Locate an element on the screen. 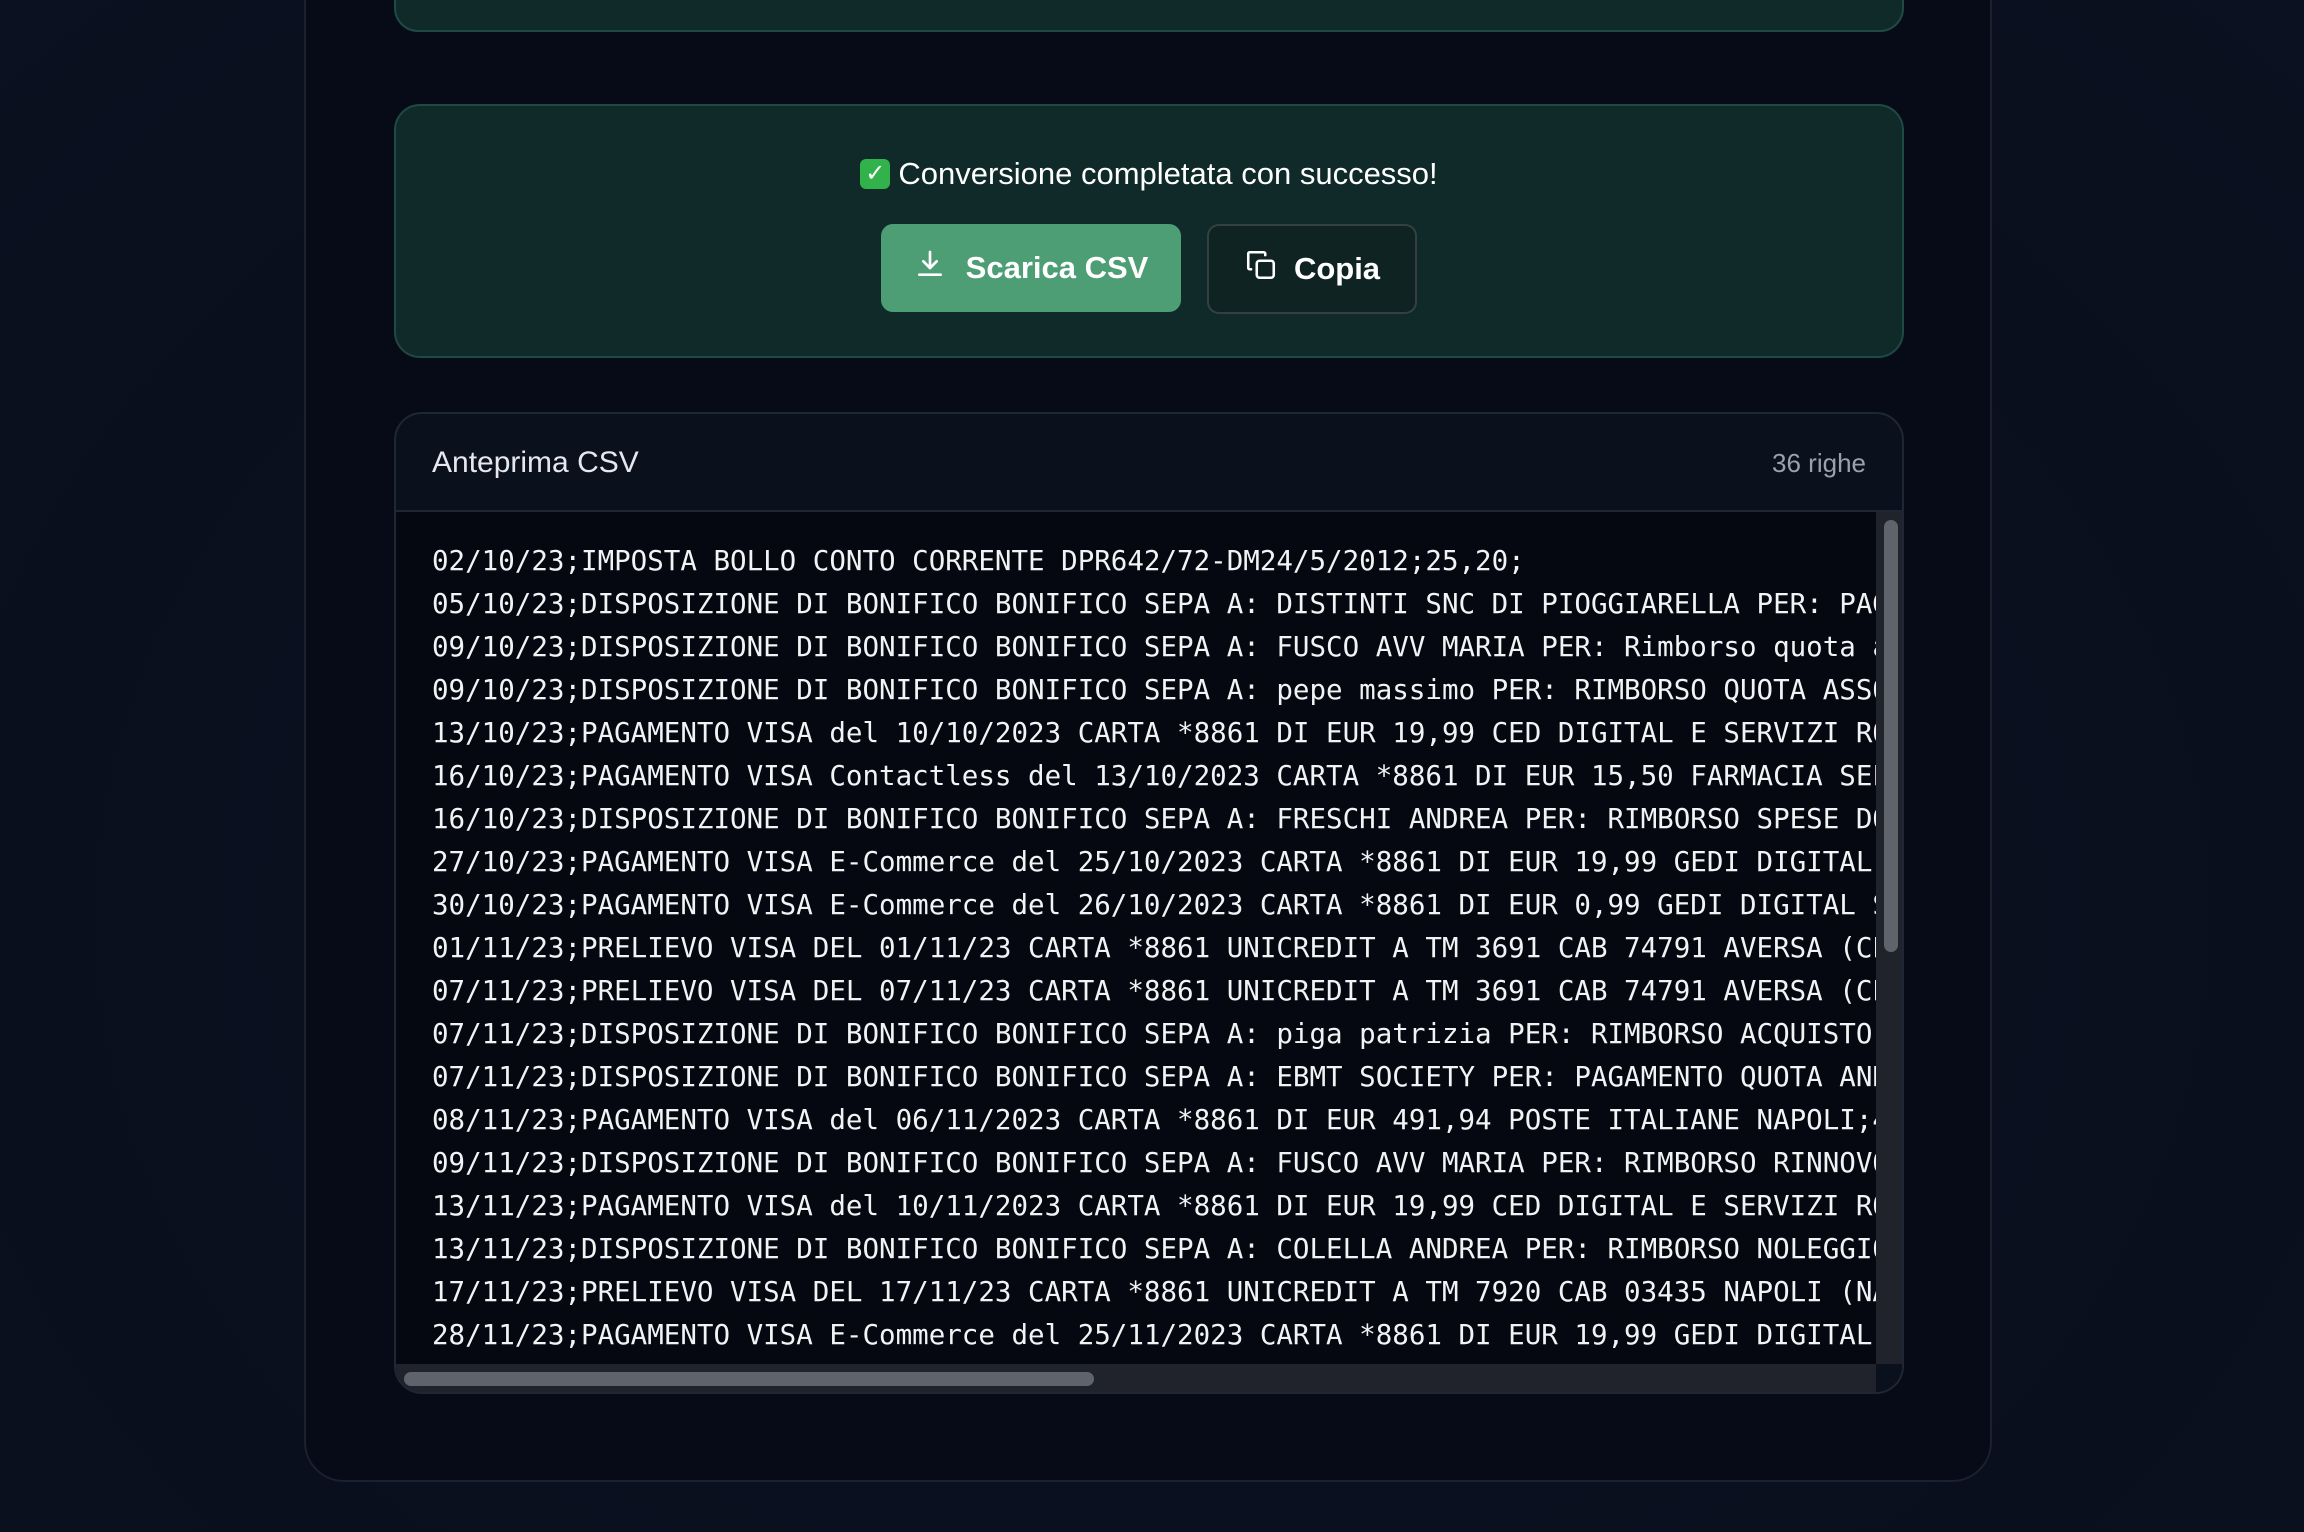  row-count: 36 righe is located at coordinates (1819, 463).